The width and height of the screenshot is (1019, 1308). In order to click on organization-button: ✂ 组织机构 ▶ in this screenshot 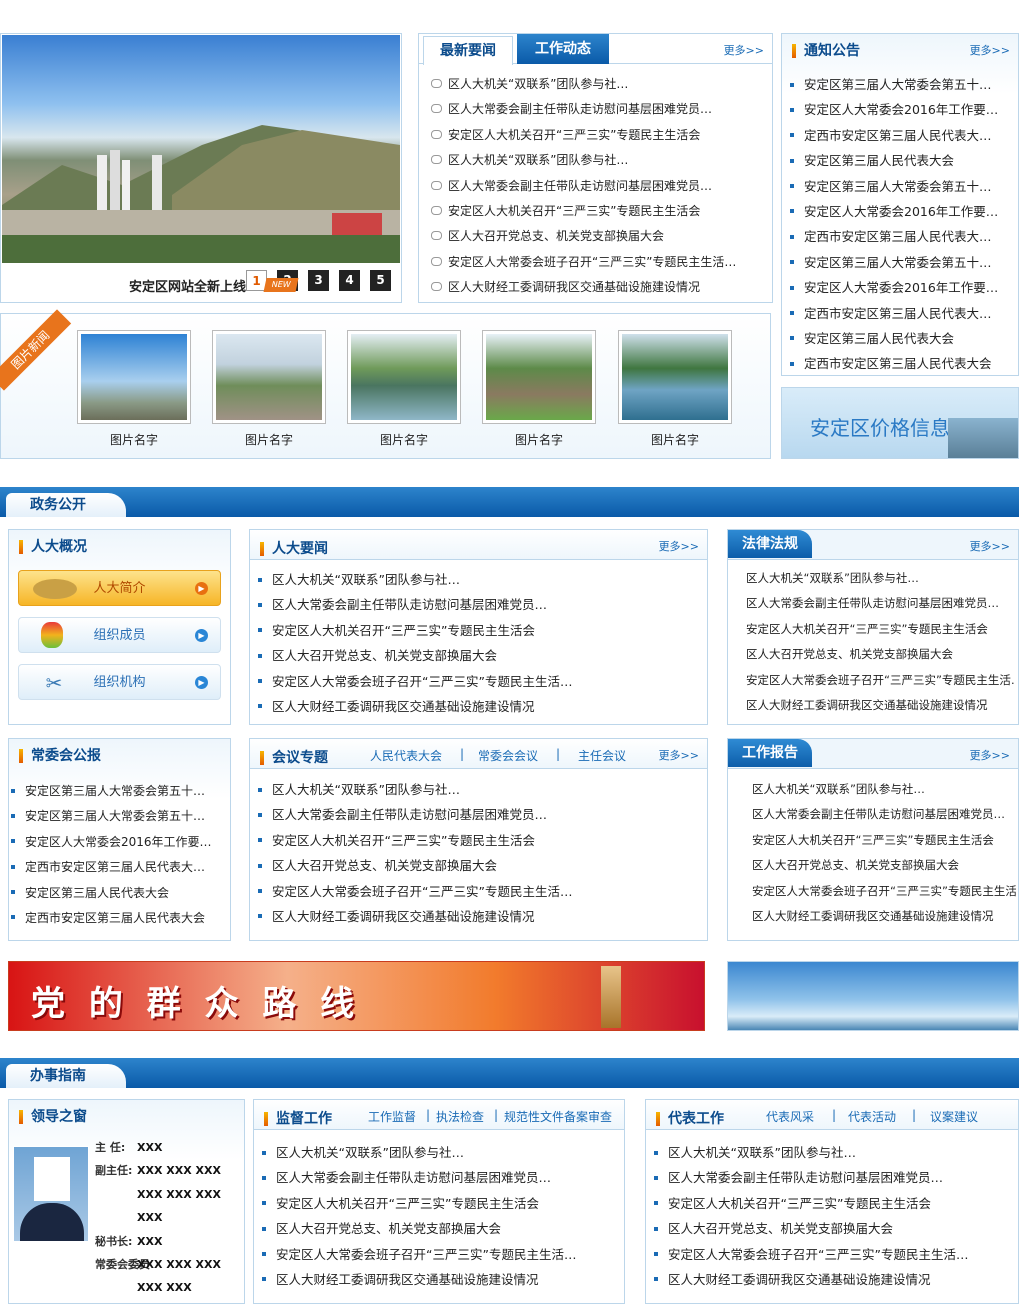, I will do `click(119, 682)`.